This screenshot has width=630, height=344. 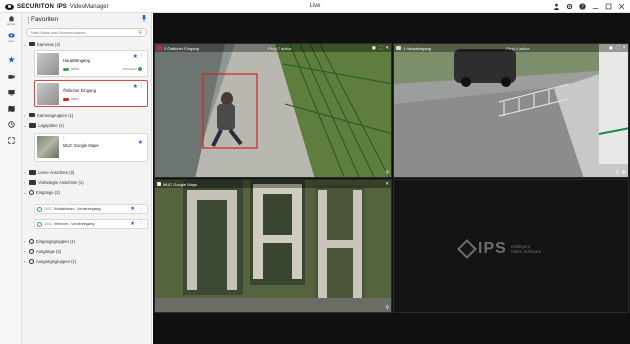 What do you see at coordinates (621, 6) in the screenshot?
I see `close-icon` at bounding box center [621, 6].